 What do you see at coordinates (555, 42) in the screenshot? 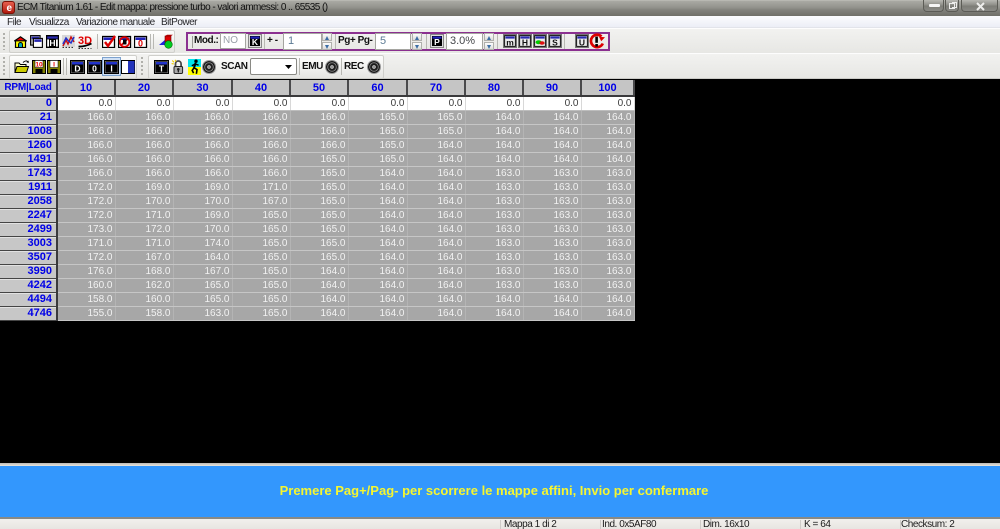
I see `svg-text: S` at bounding box center [555, 42].